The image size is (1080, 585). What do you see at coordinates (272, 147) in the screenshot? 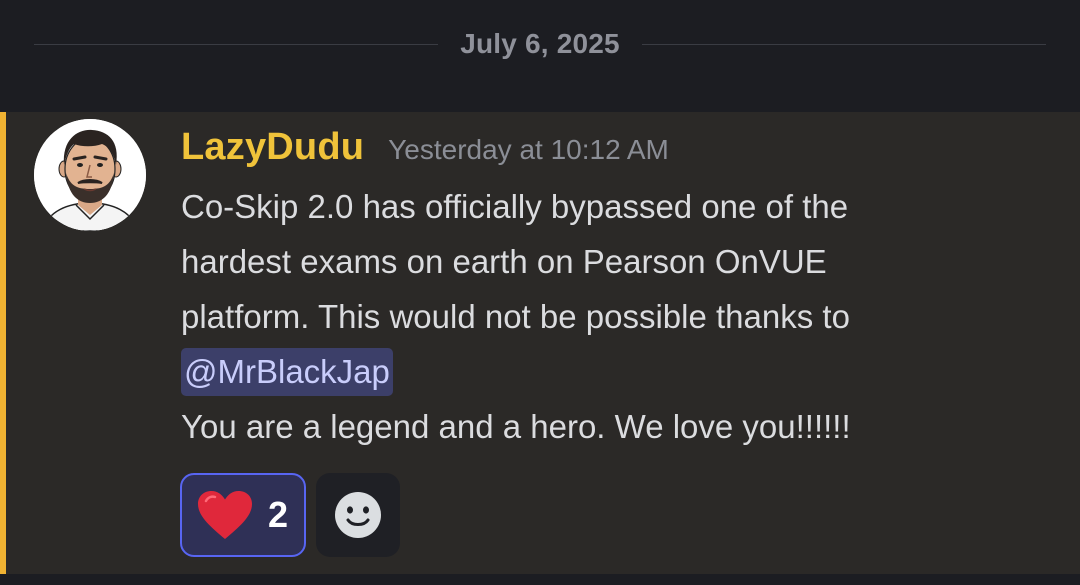
I see `username: LazyDudu` at bounding box center [272, 147].